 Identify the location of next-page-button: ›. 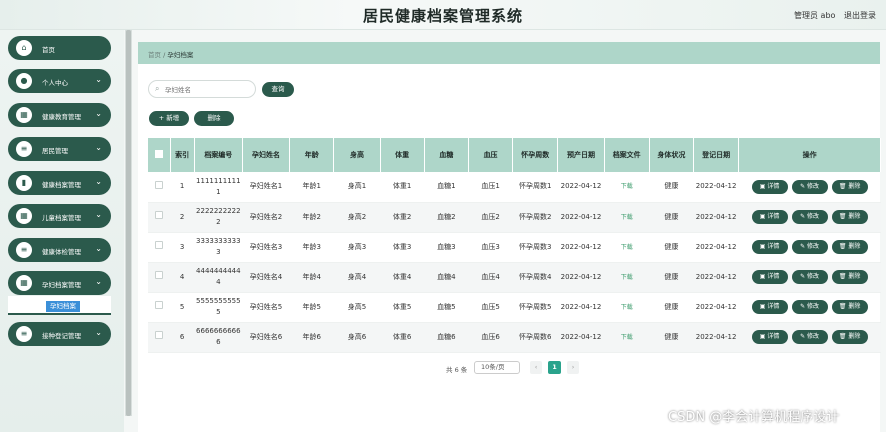
(573, 367).